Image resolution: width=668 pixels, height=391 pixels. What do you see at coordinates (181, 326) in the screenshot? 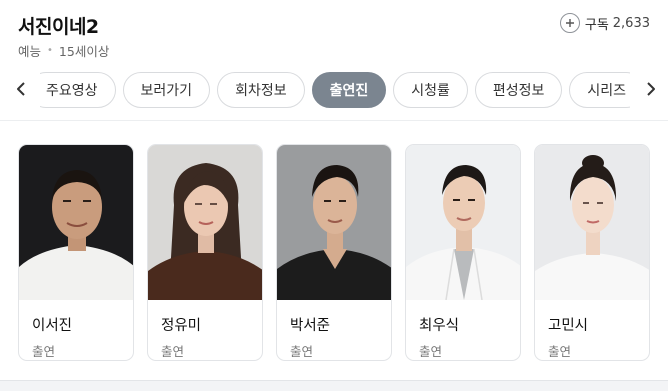
I see `cast-name: 정유미` at bounding box center [181, 326].